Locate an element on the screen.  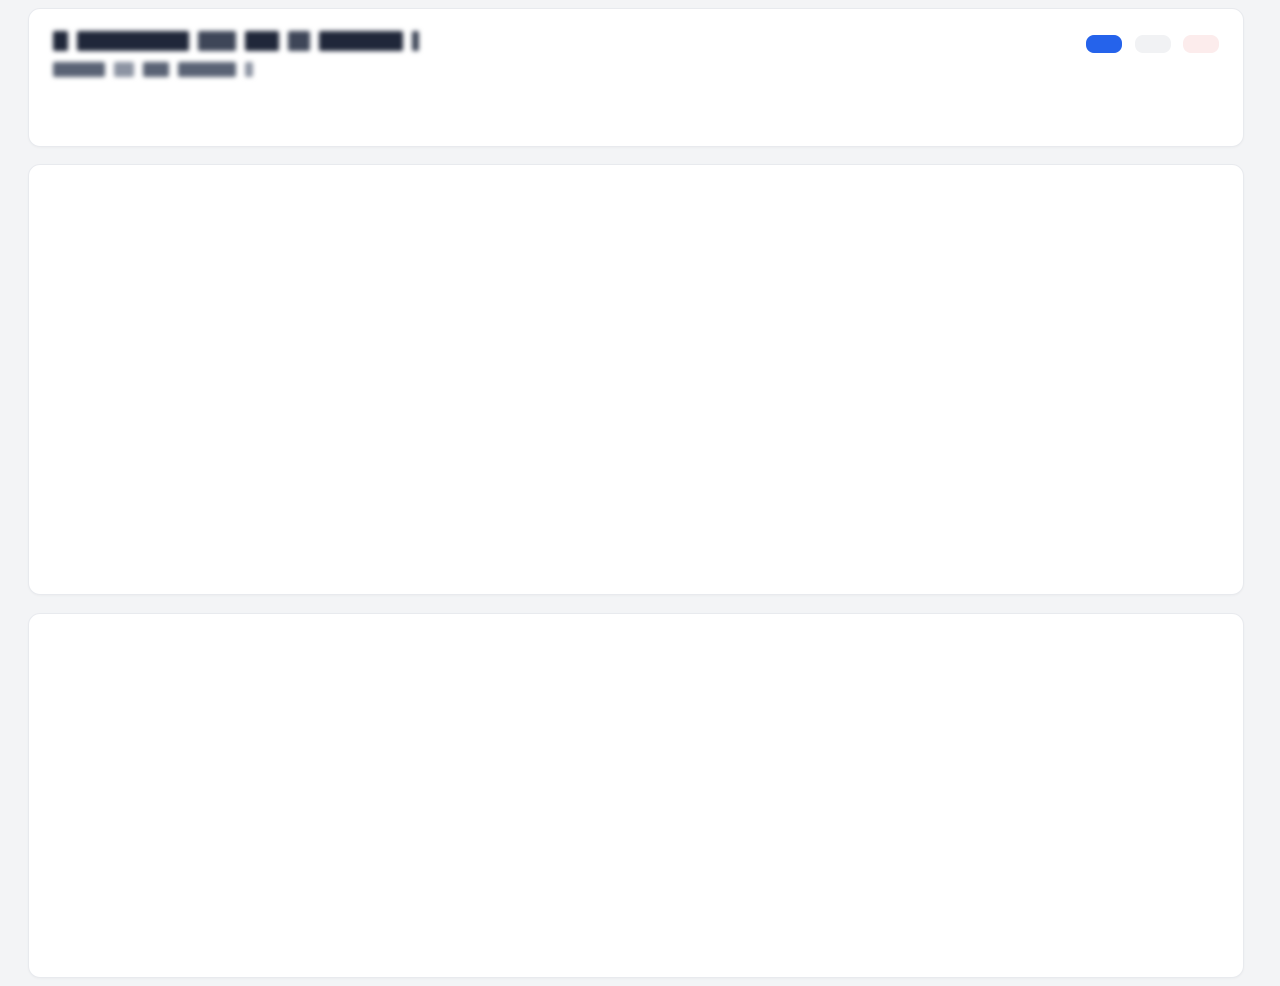
project-url-redacted is located at coordinates (636, 69).